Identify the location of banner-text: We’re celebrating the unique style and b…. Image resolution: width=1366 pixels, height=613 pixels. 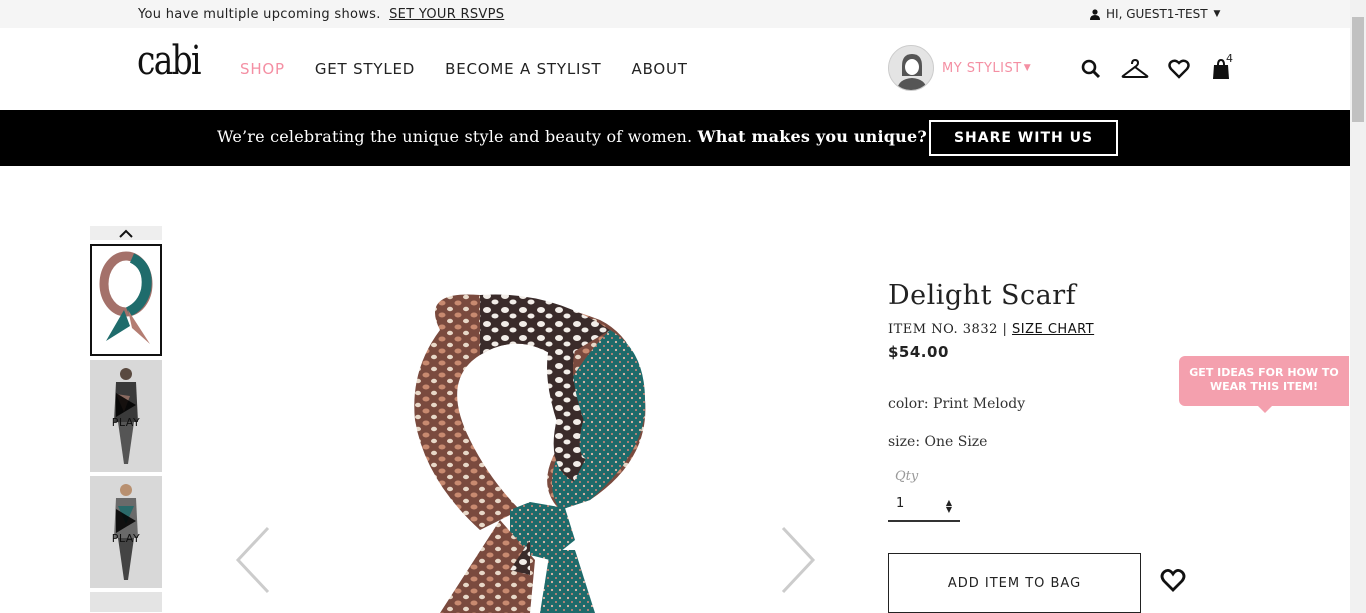
(572, 136).